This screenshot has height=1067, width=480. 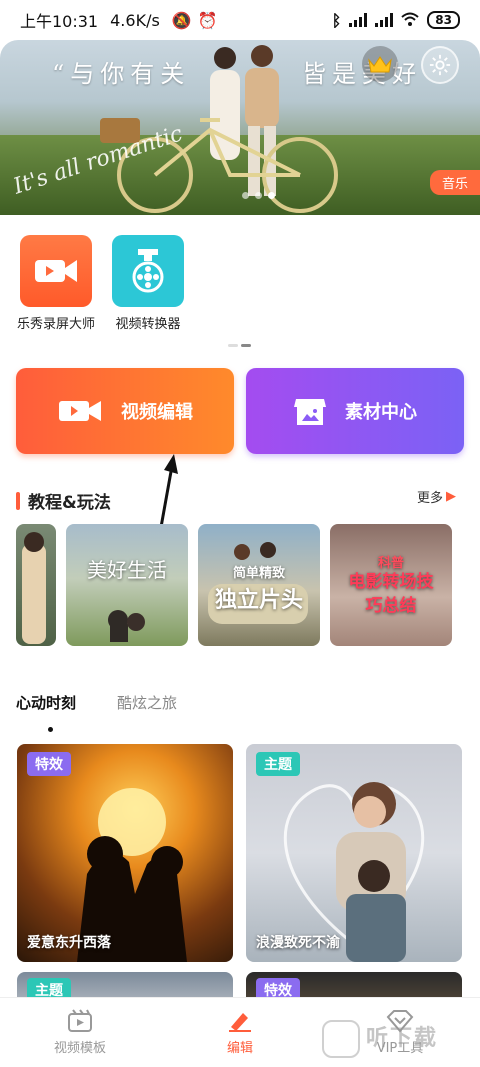 What do you see at coordinates (135, 20) in the screenshot?
I see `status-speed: 4.6K/s` at bounding box center [135, 20].